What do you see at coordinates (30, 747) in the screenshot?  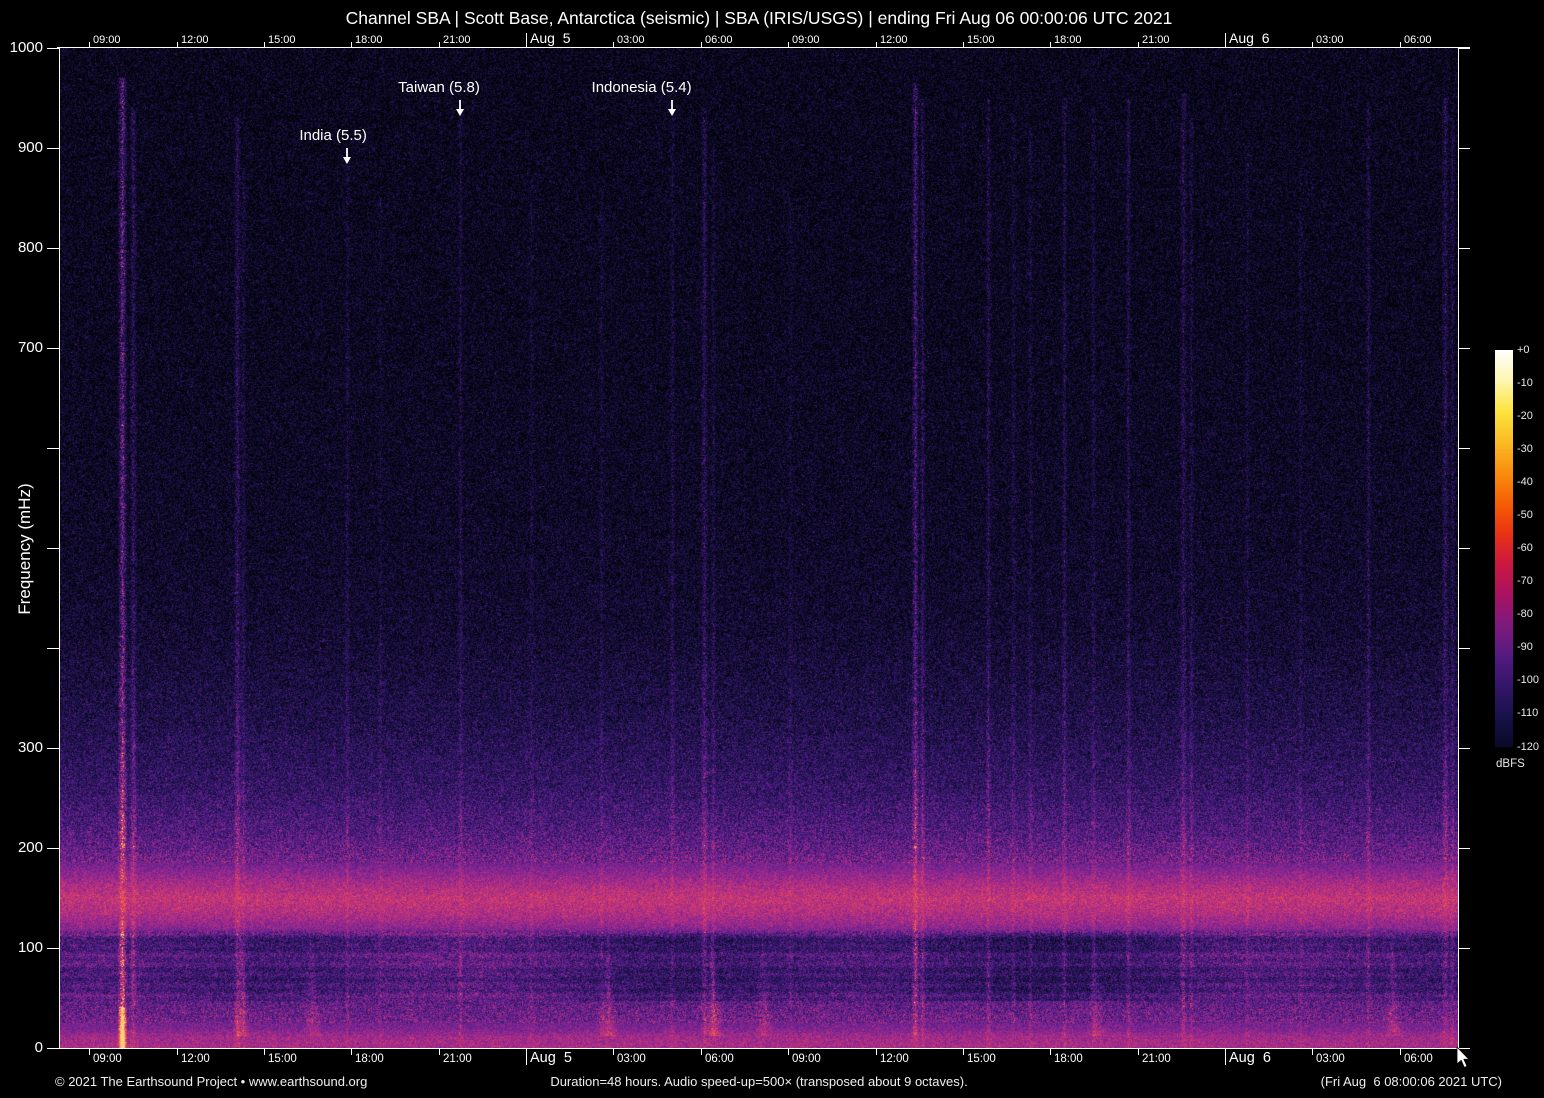 I see `y-tick-label: 300` at bounding box center [30, 747].